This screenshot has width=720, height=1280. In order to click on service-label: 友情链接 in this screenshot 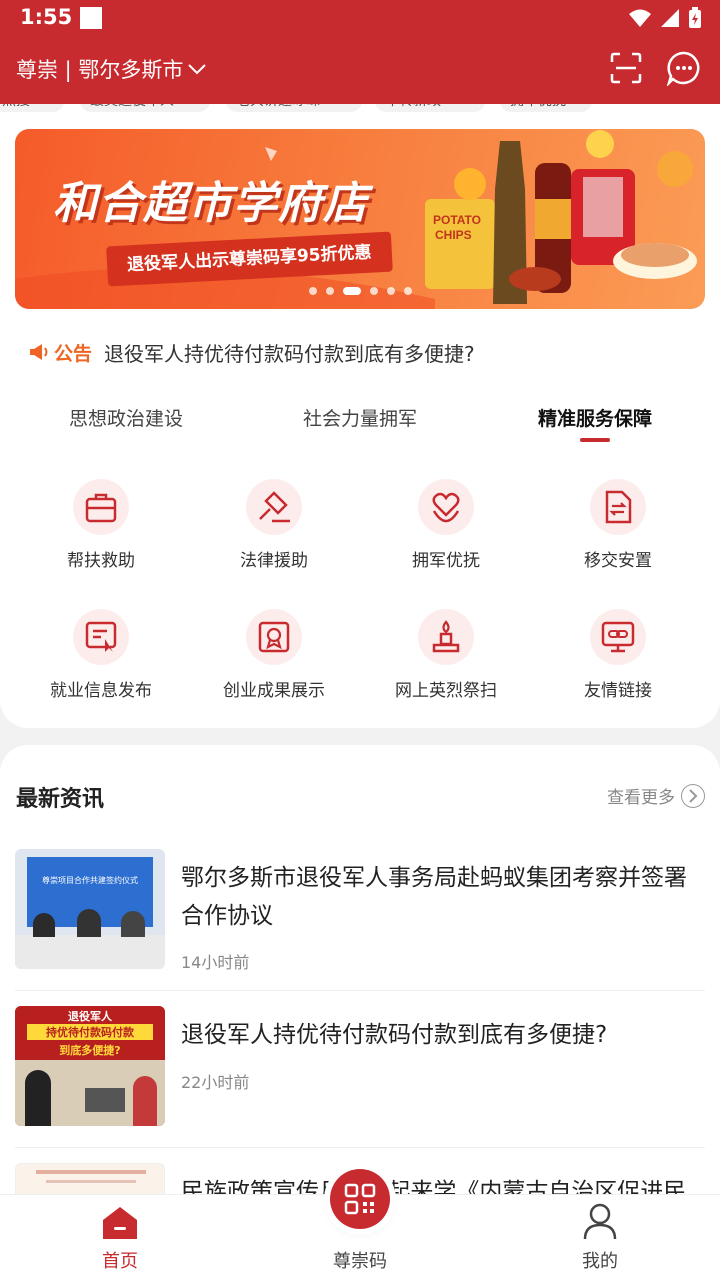, I will do `click(618, 691)`.